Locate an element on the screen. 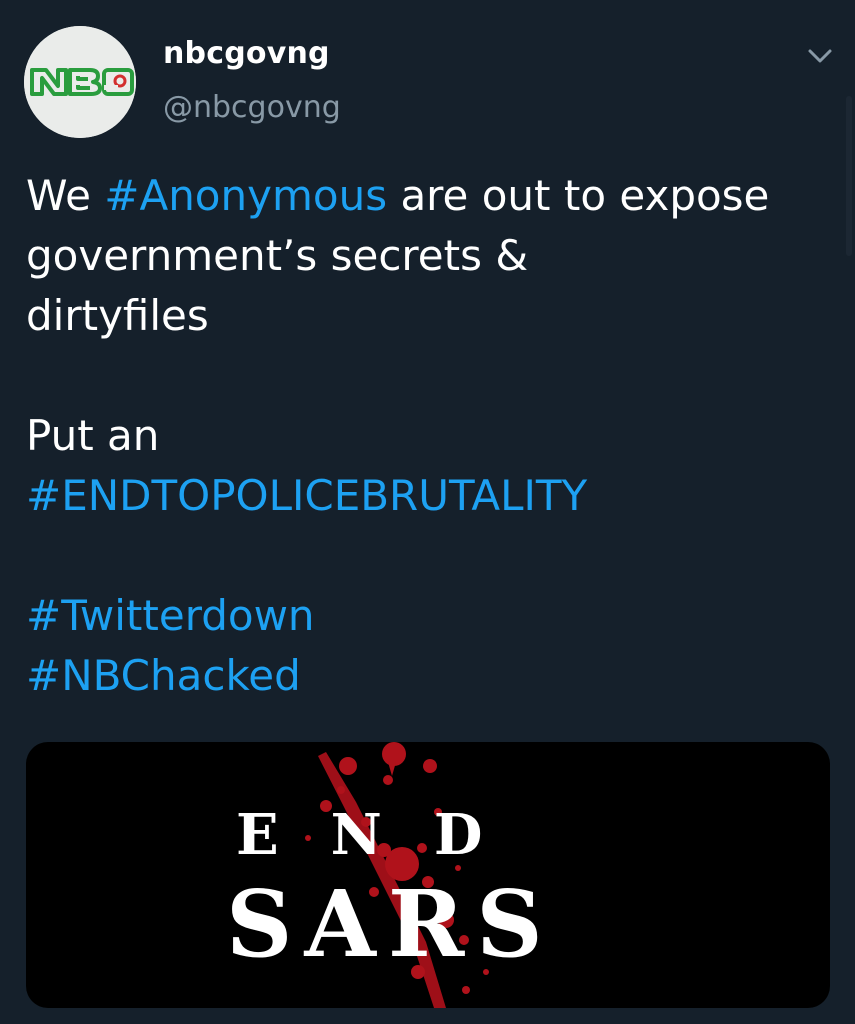  nbc-logo-icon is located at coordinates (80, 82).